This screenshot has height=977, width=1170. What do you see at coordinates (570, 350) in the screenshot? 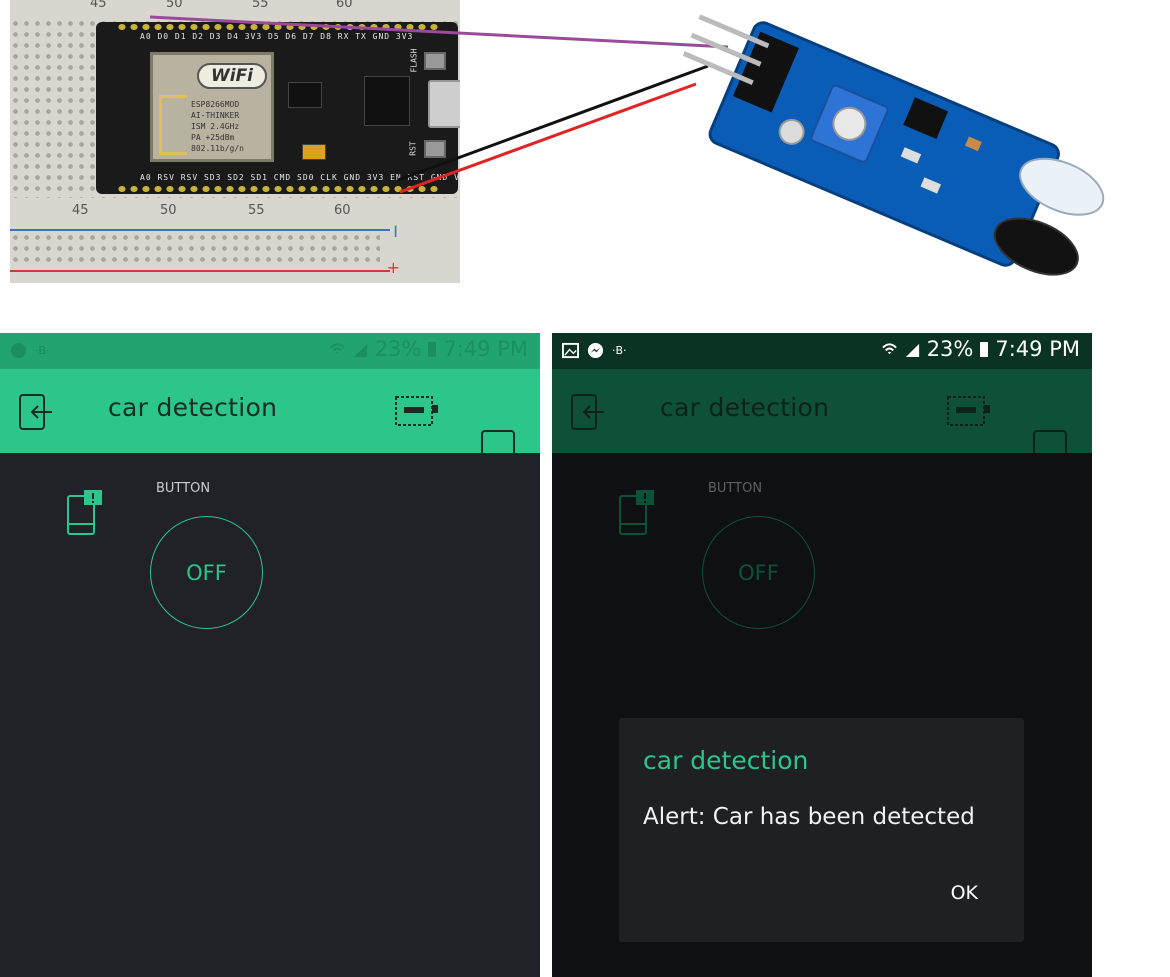
I see `gallery-icon` at bounding box center [570, 350].